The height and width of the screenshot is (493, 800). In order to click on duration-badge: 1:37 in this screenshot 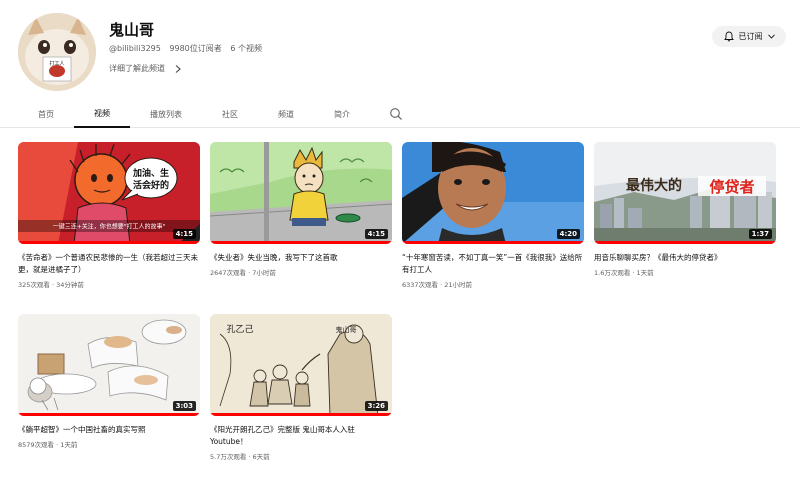, I will do `click(760, 234)`.